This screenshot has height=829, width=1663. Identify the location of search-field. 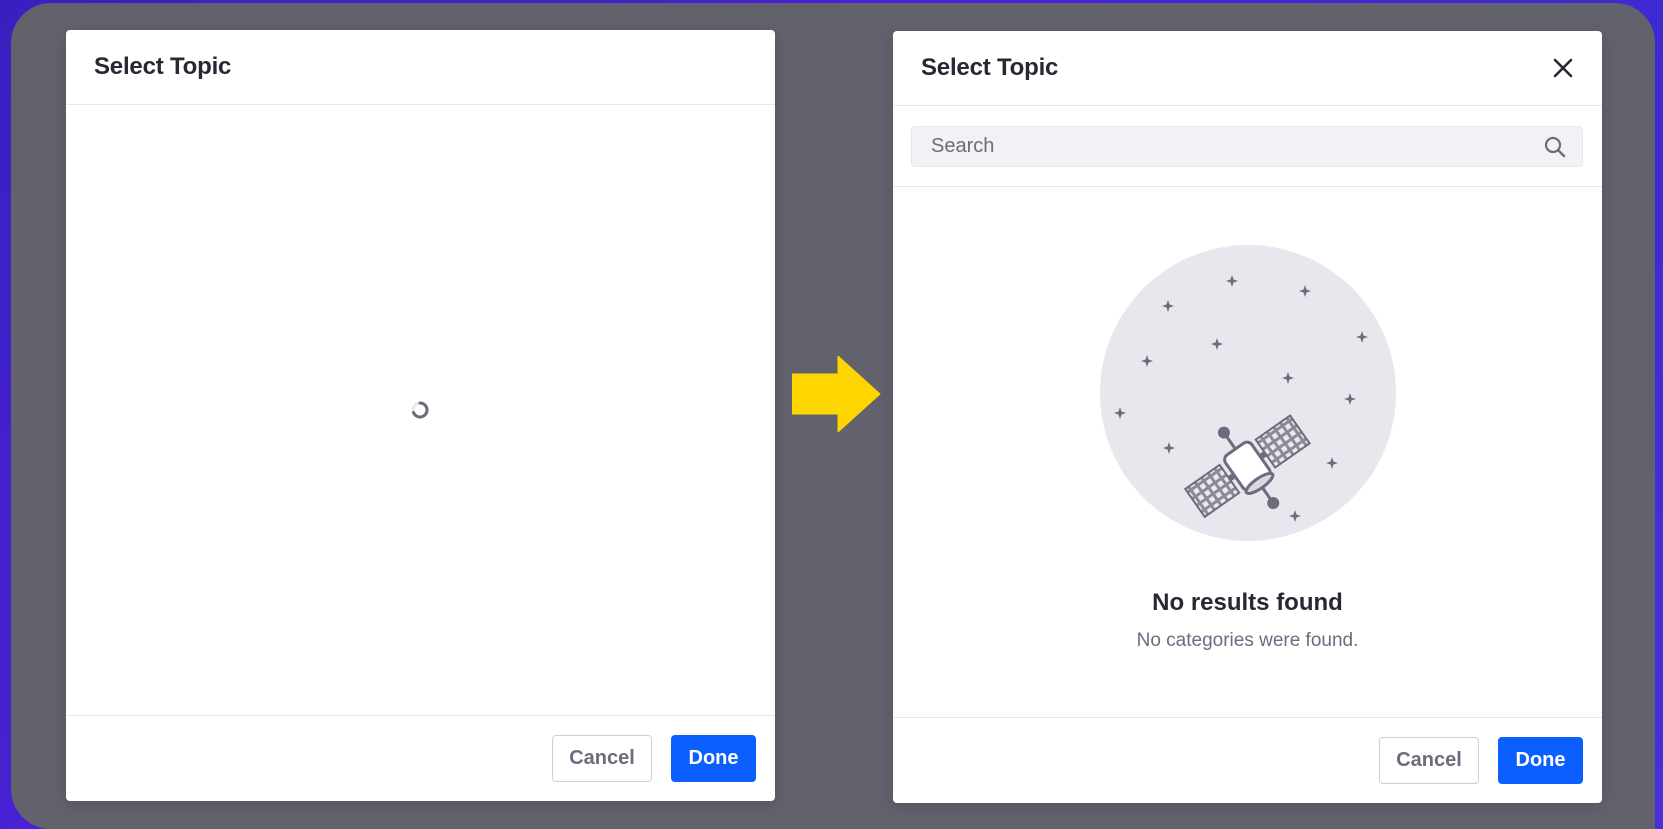
(1247, 146).